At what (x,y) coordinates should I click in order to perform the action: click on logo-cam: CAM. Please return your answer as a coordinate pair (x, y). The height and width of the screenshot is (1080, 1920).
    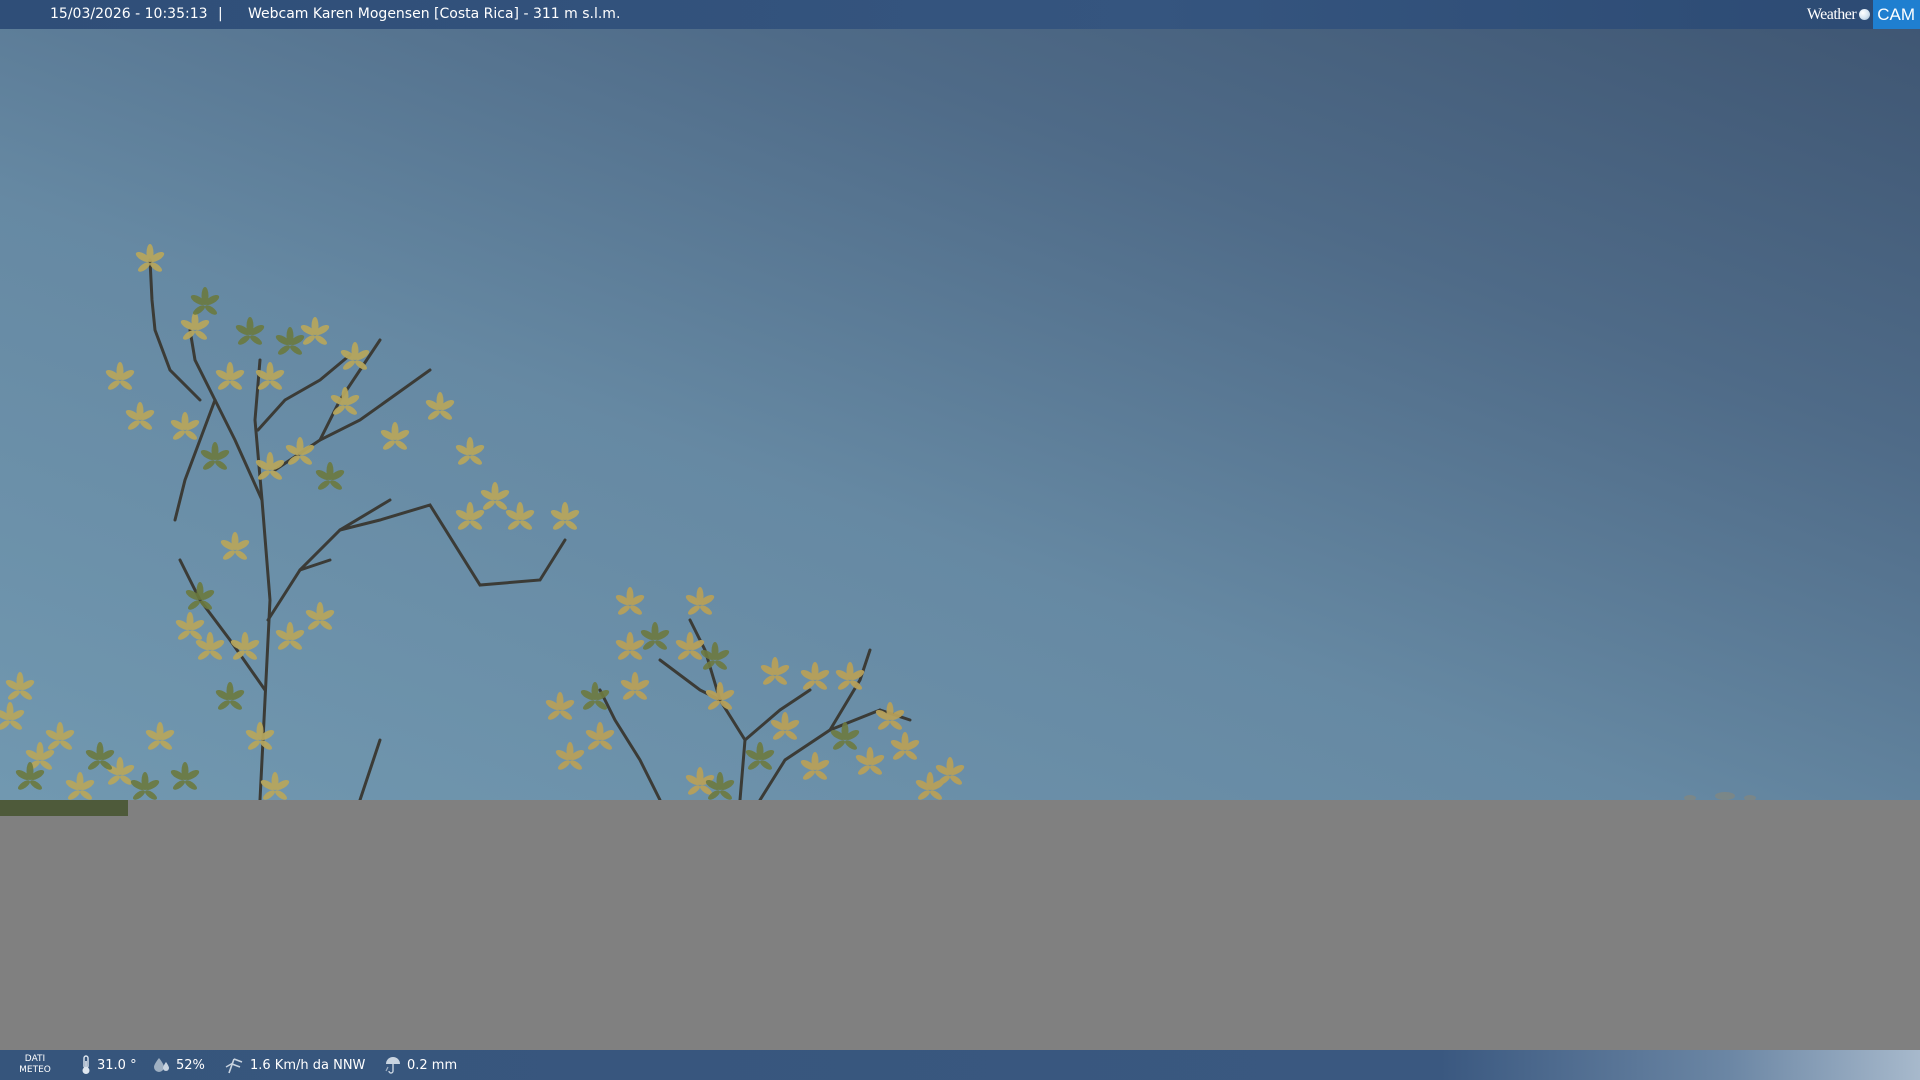
    Looking at the image, I should click on (1896, 14).